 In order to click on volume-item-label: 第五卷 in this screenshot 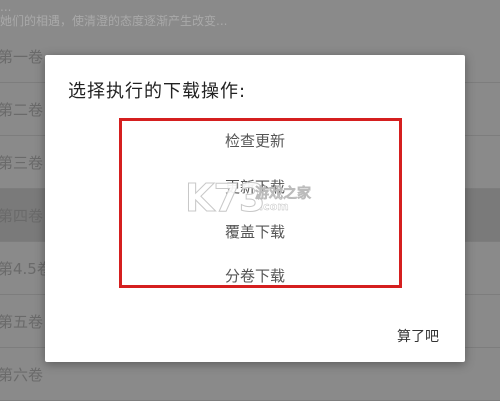, I will do `click(22, 321)`.